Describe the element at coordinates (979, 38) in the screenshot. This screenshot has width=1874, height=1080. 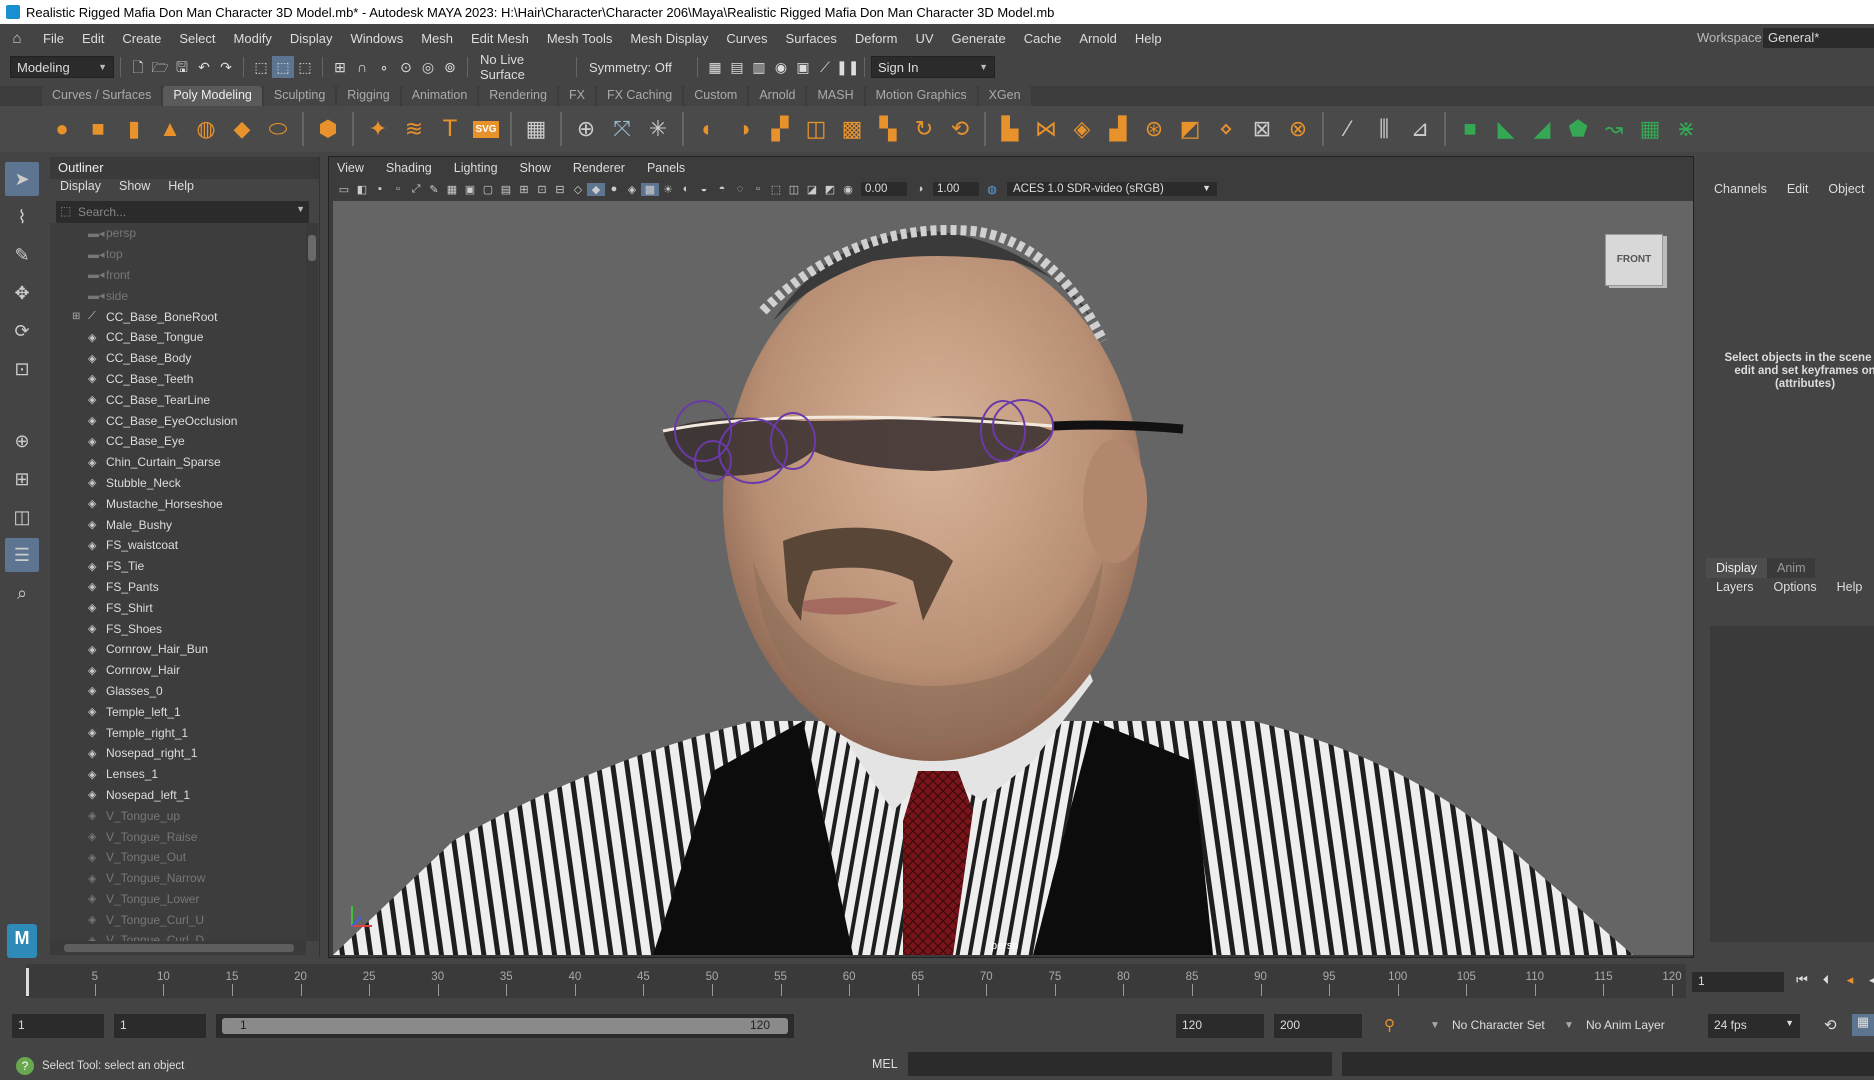
I see `menu-generate: Generate` at that location.